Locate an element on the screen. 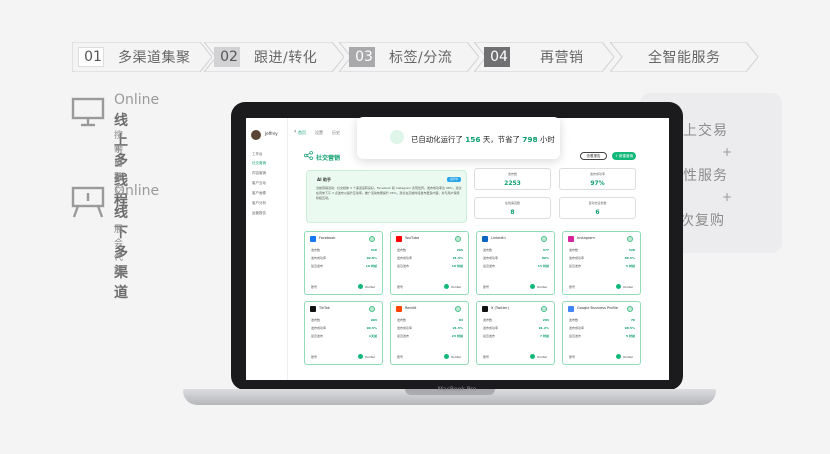  metric-value: 91.5% is located at coordinates (457, 328).